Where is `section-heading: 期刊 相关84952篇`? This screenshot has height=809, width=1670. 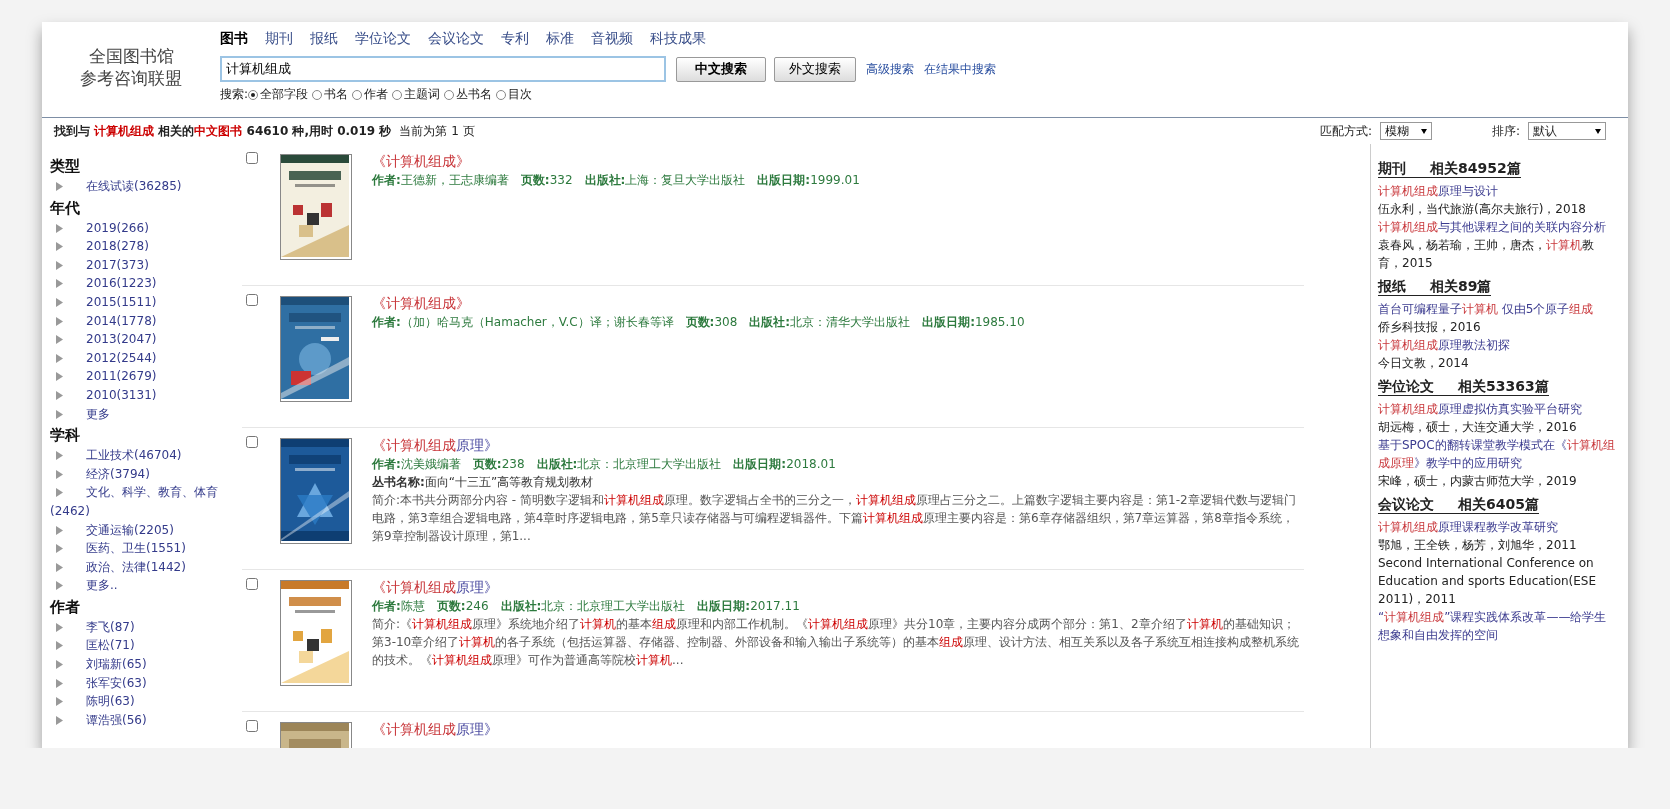 section-heading: 期刊 相关84952篇 is located at coordinates (1449, 169).